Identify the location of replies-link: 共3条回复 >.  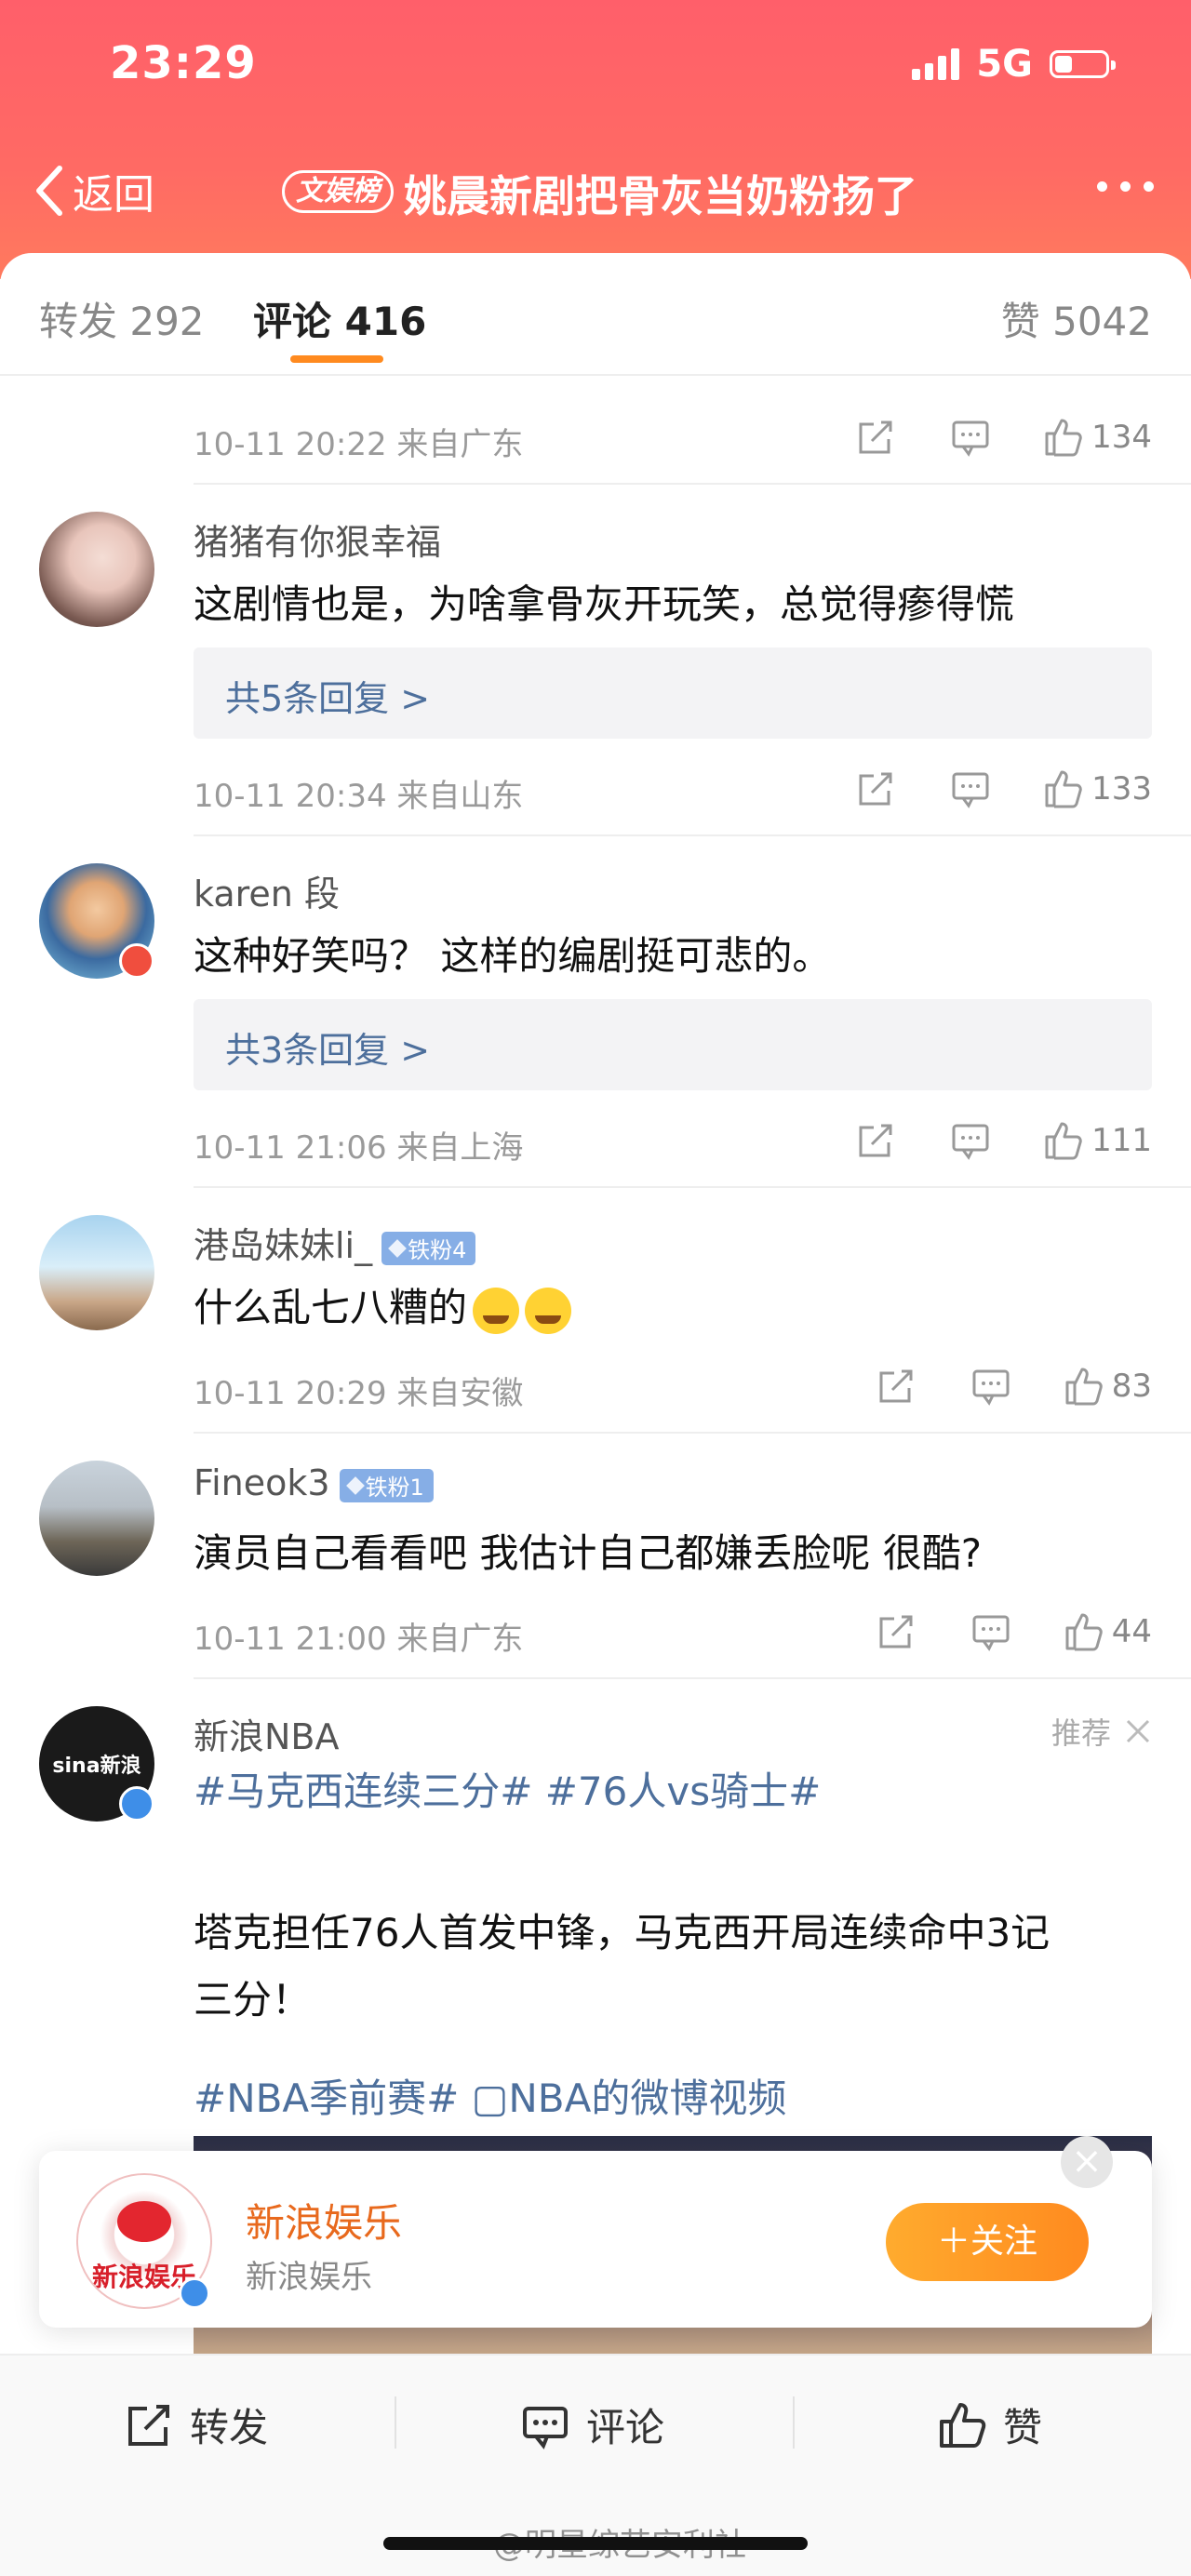
(673, 1044).